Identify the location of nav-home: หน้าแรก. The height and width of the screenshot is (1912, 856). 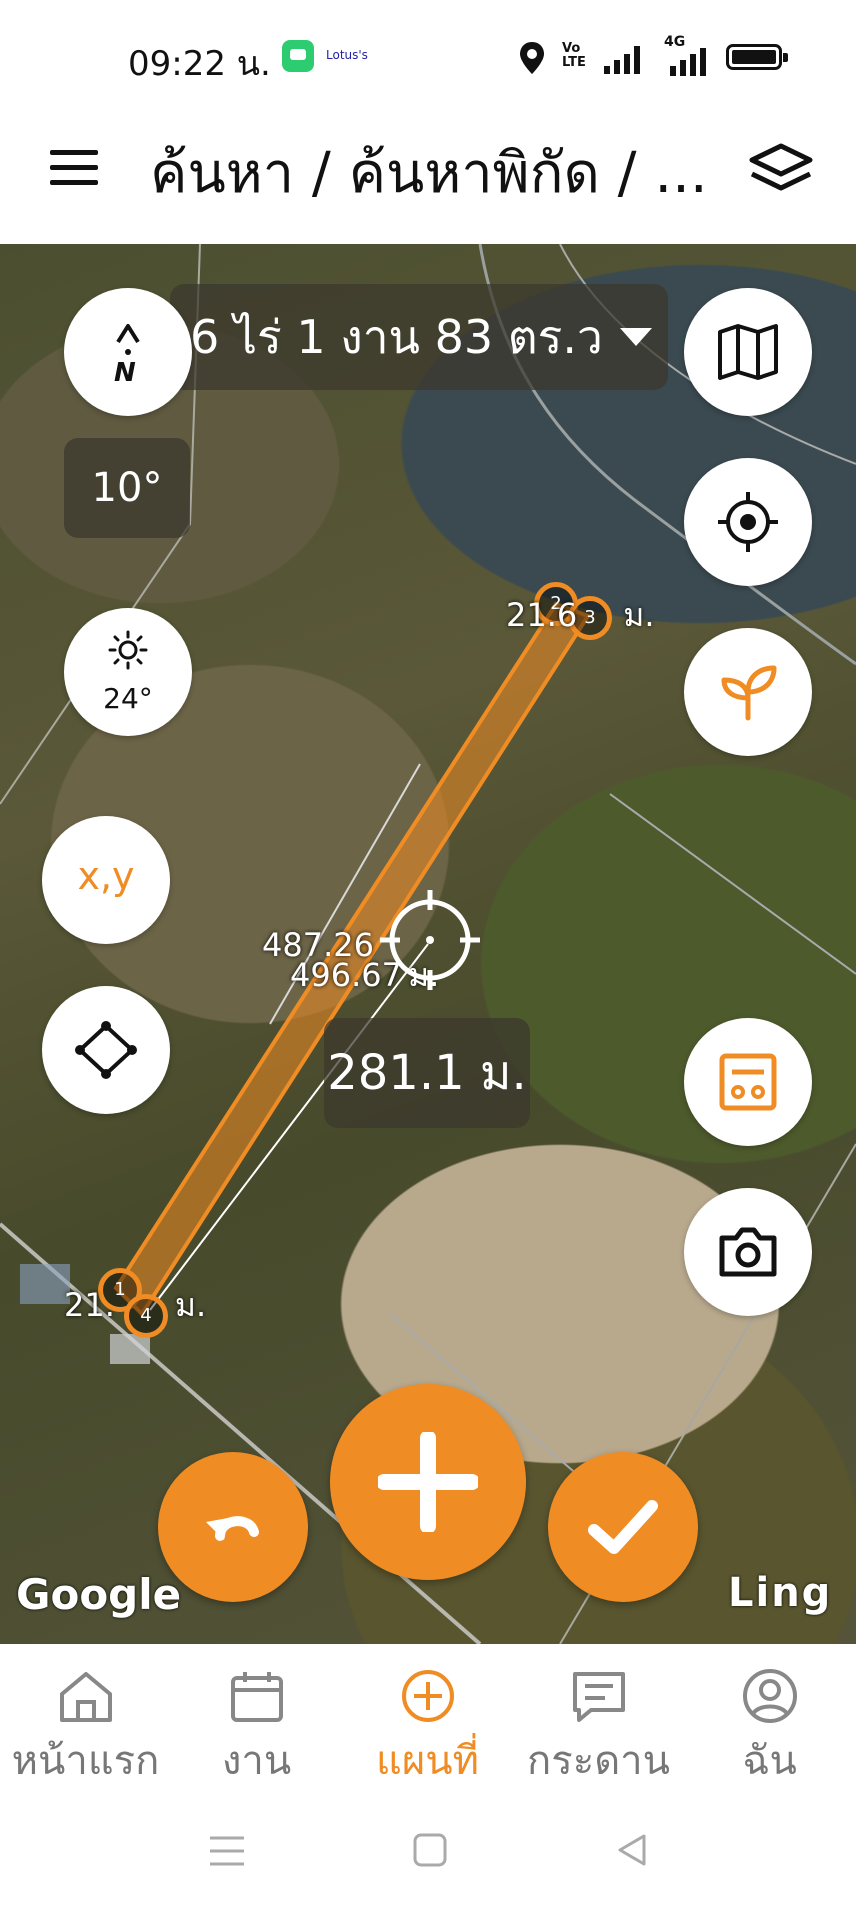
(85, 1719).